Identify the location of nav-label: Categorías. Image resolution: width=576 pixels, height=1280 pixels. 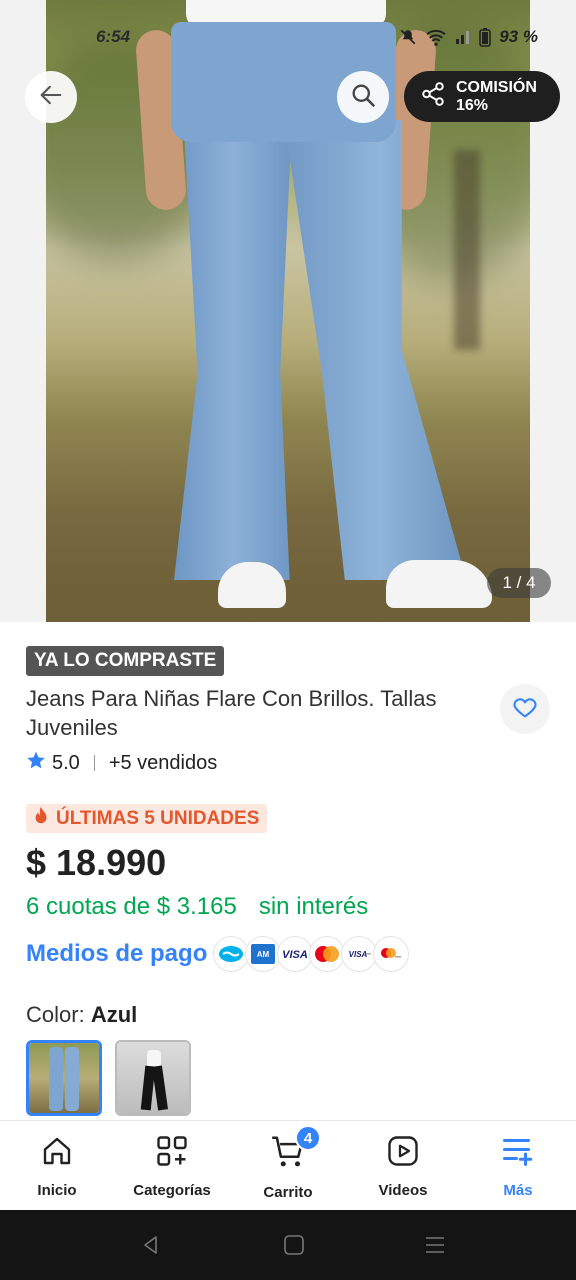
(172, 1190).